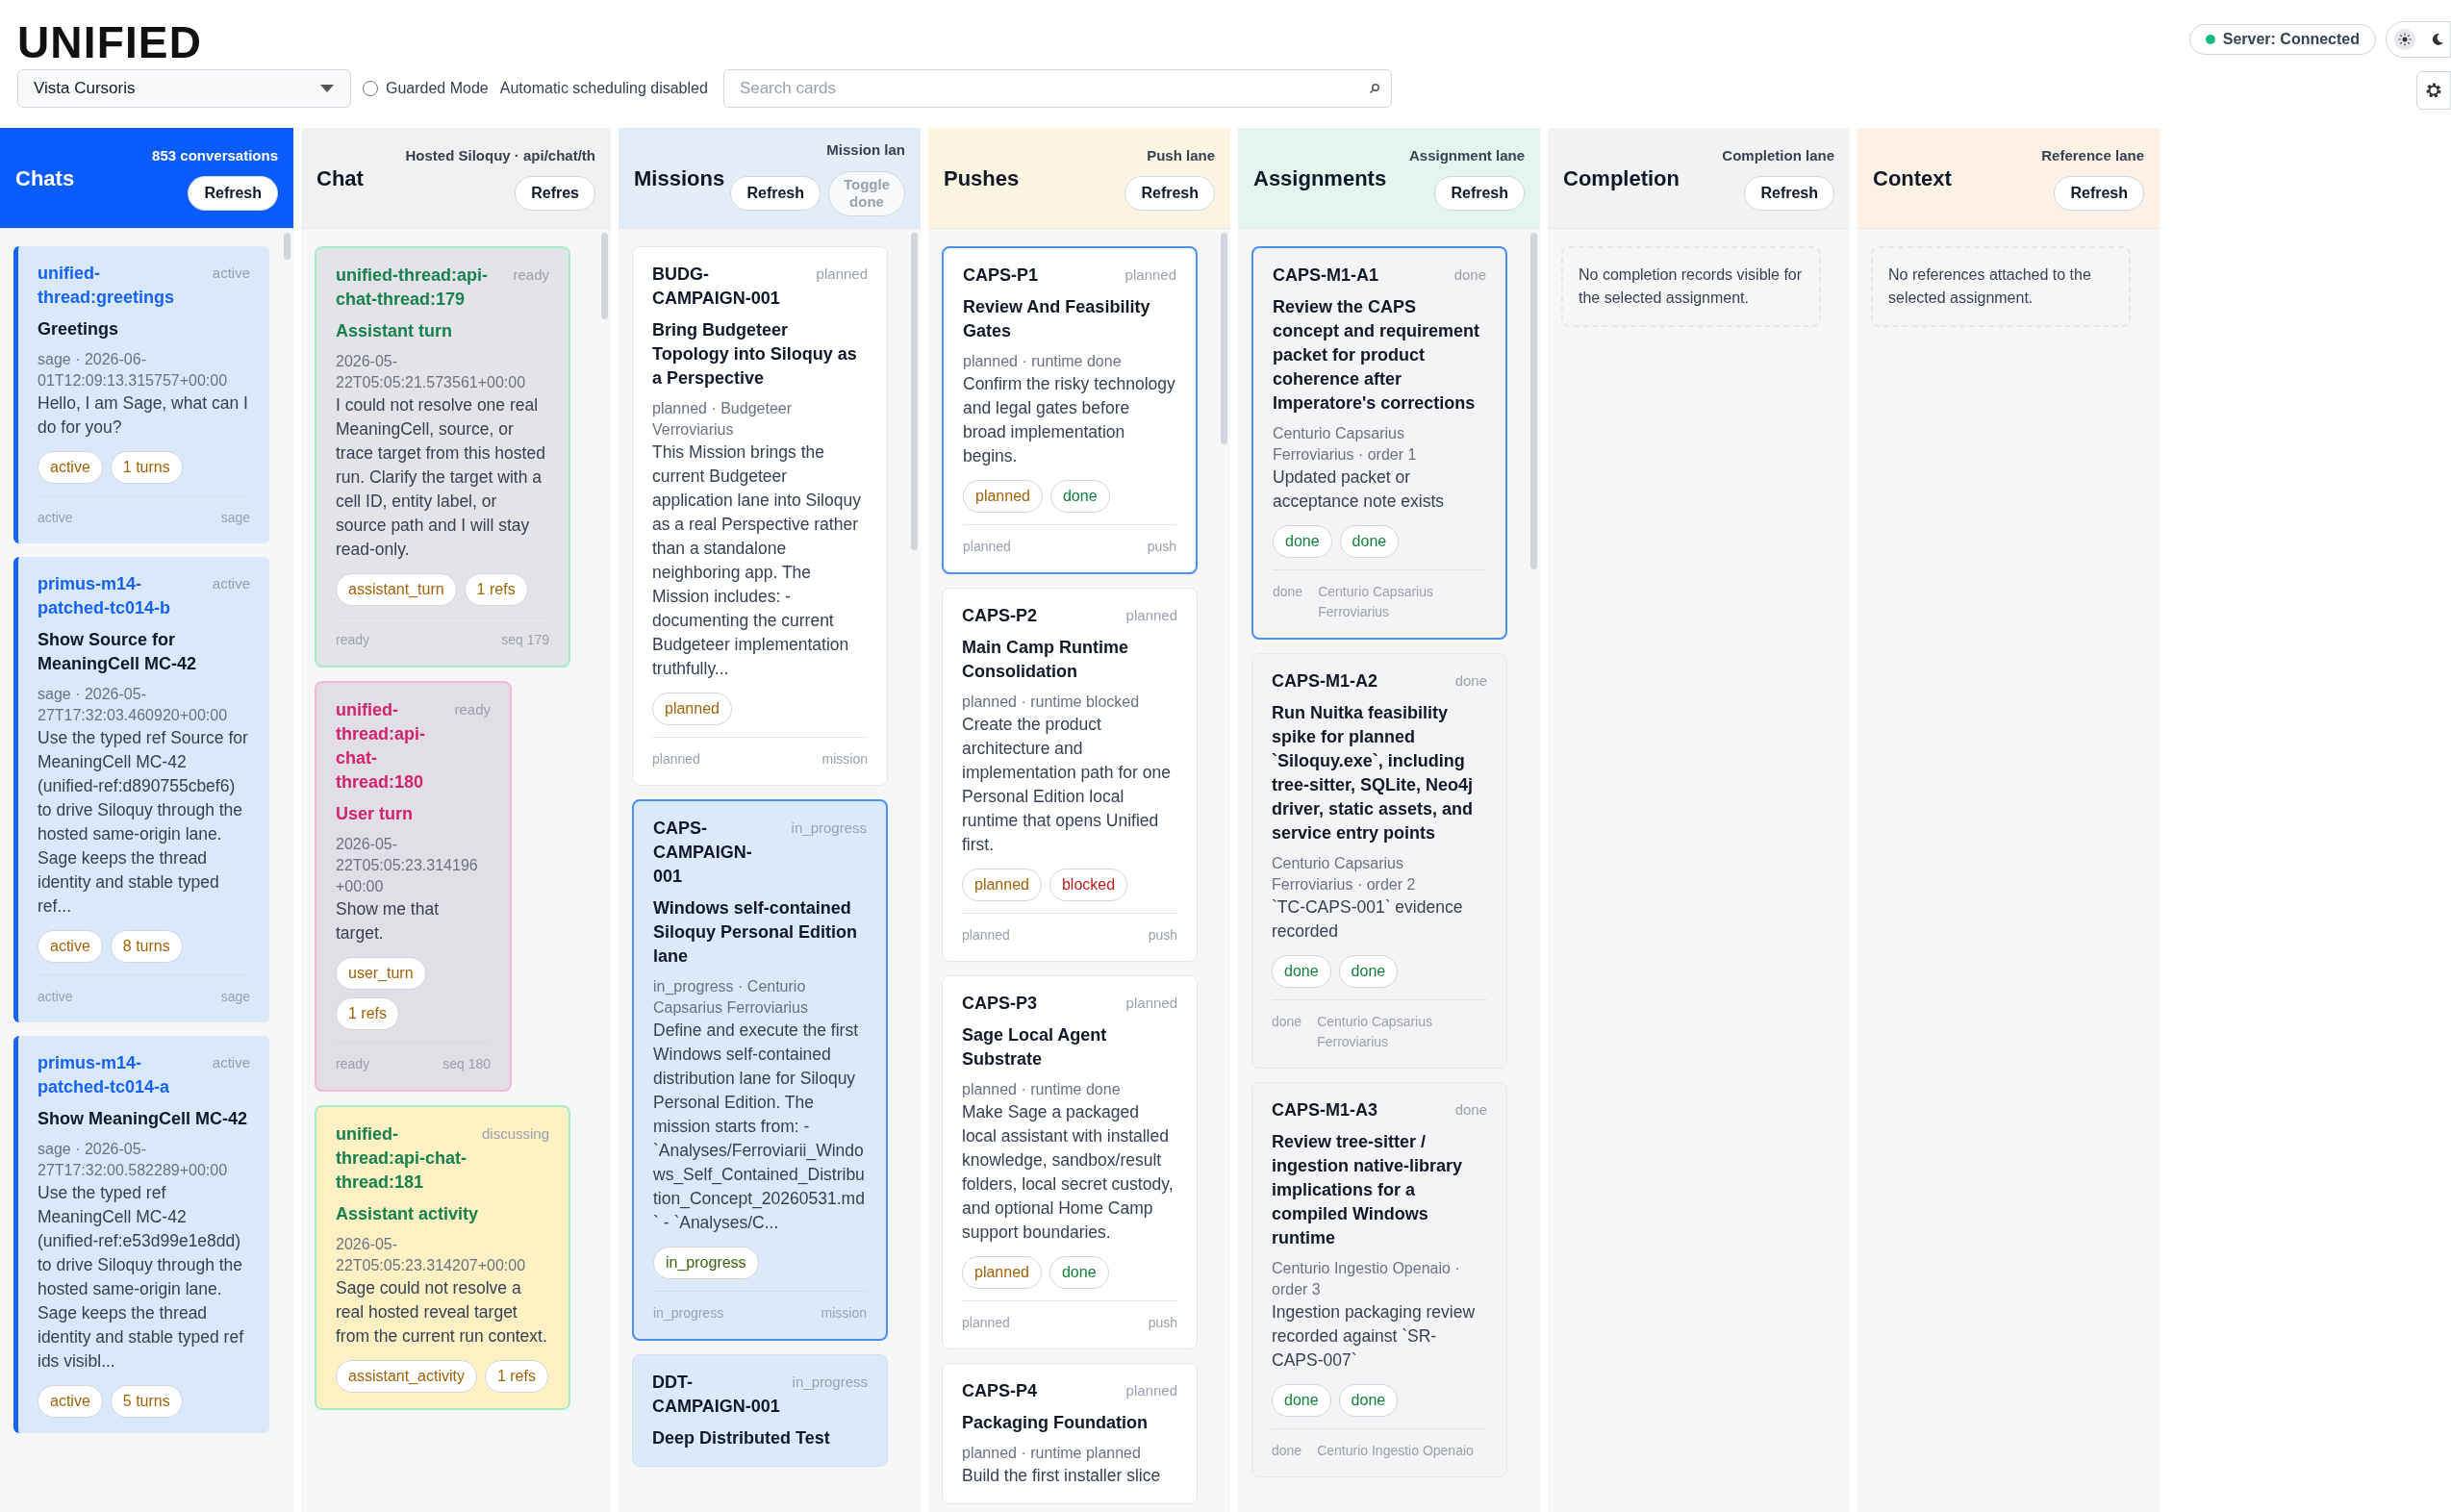 Image resolution: width=2451 pixels, height=1512 pixels. What do you see at coordinates (525, 640) in the screenshot?
I see `card-footer-label: seq 179` at bounding box center [525, 640].